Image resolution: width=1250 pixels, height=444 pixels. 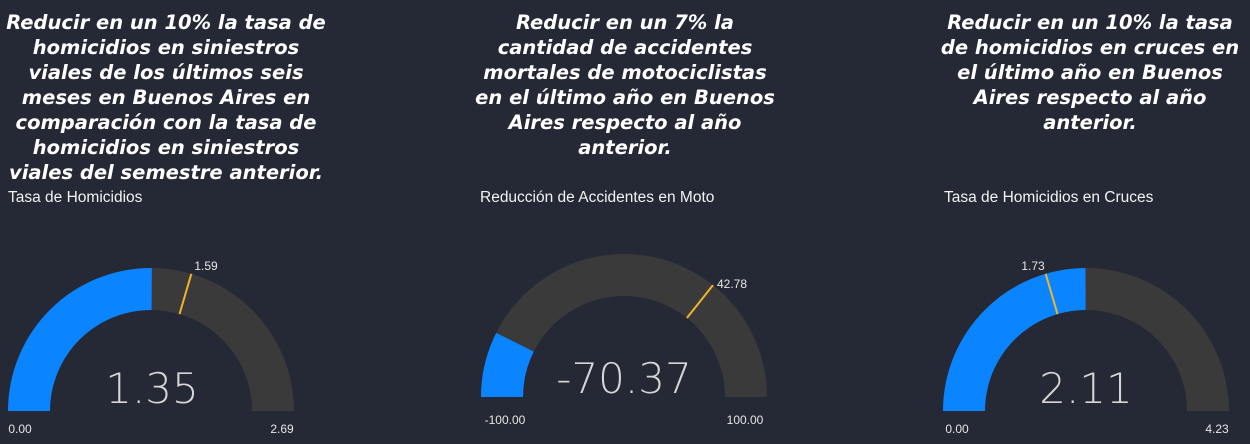 I want to click on gauge-value-label: -70.37, so click(x=623, y=378).